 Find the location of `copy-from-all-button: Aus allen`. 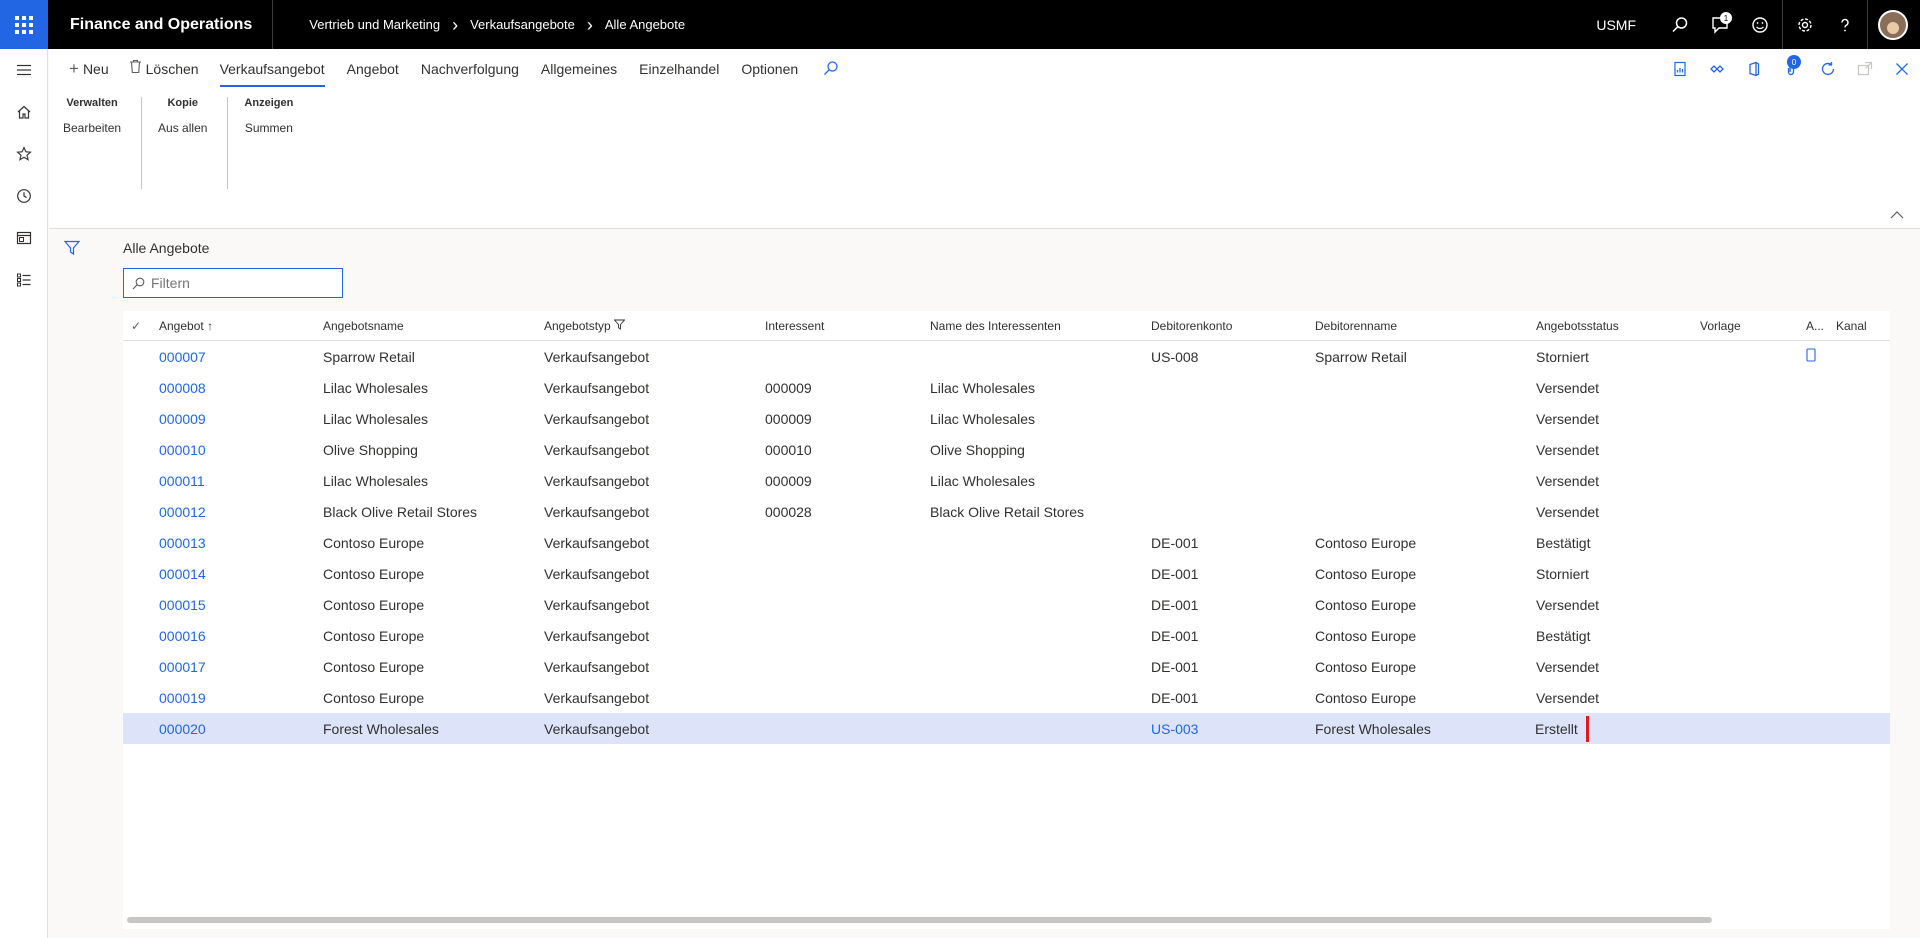

copy-from-all-button: Aus allen is located at coordinates (182, 128).